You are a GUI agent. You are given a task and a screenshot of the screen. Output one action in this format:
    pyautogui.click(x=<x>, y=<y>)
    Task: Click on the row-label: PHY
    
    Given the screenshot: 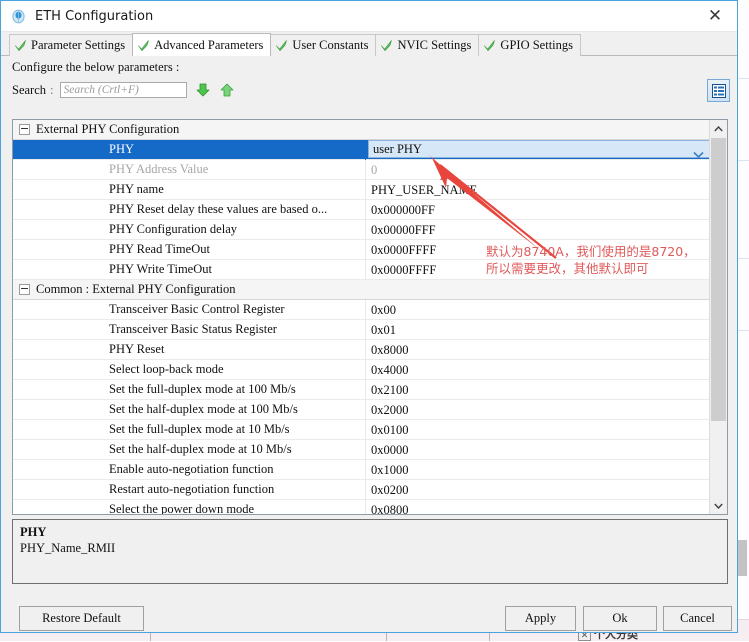 What is the action you would take?
    pyautogui.click(x=122, y=149)
    